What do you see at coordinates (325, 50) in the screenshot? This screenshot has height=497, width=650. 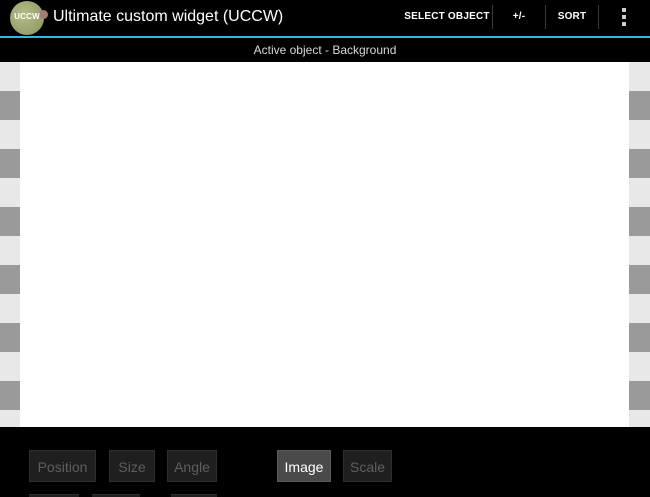 I see `active-object-label: Active object - Background` at bounding box center [325, 50].